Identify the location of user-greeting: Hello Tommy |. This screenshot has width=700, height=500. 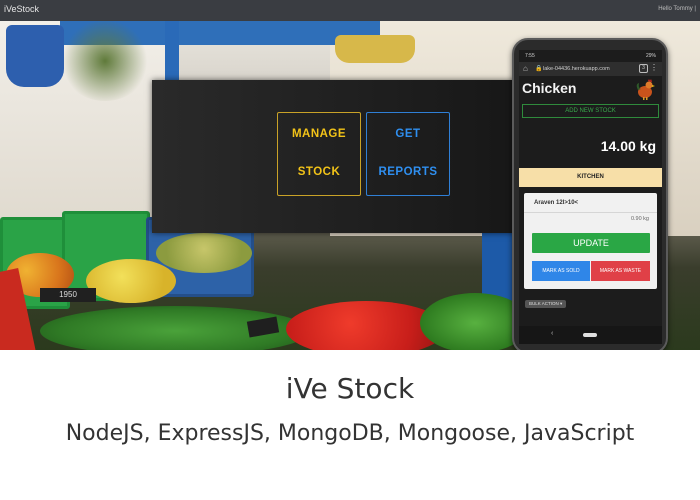
(677, 9).